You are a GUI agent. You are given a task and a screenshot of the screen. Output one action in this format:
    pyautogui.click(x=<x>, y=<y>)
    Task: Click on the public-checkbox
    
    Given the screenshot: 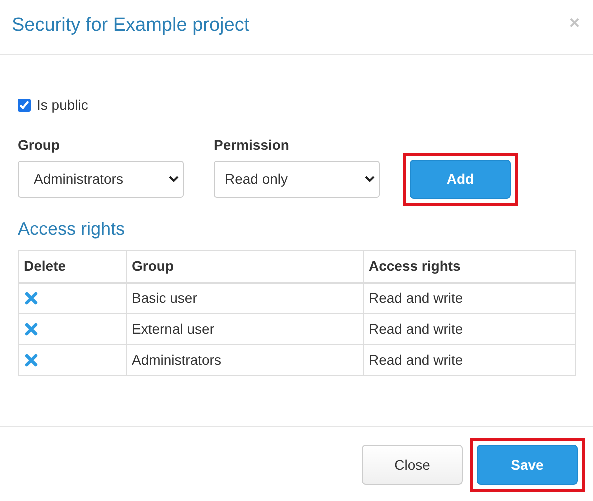 What is the action you would take?
    pyautogui.click(x=24, y=105)
    